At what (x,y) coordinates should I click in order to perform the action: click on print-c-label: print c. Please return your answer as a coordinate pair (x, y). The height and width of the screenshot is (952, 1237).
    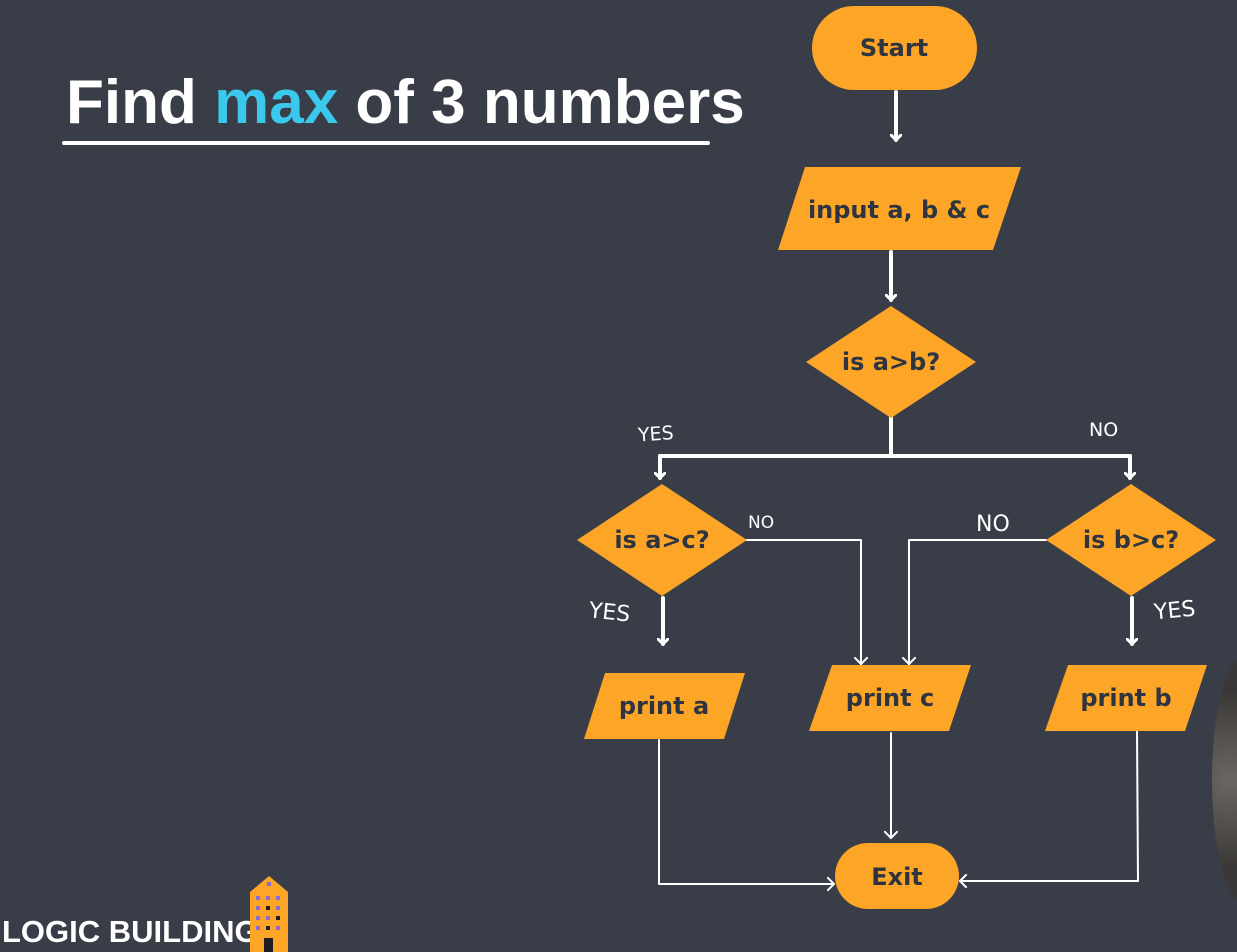
    Looking at the image, I should click on (890, 698).